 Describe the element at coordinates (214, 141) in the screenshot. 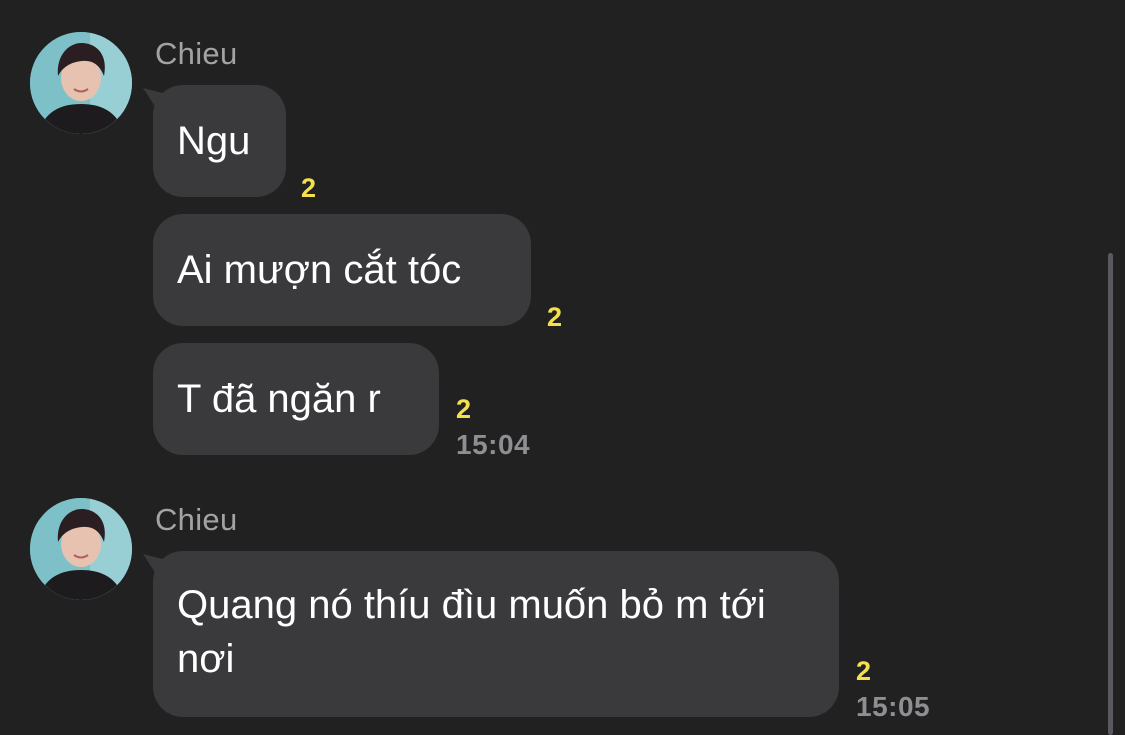

I see `message-text: Ngu` at that location.